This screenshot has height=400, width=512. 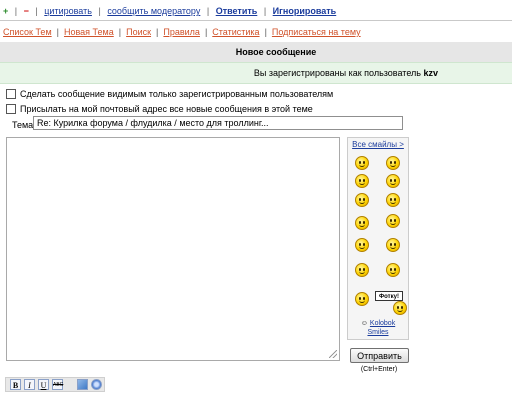 I want to click on insert-link-icon, so click(x=96, y=384).